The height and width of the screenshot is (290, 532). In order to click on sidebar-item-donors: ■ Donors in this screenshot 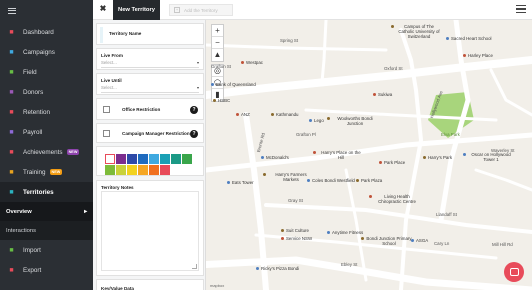, I will do `click(46, 92)`.